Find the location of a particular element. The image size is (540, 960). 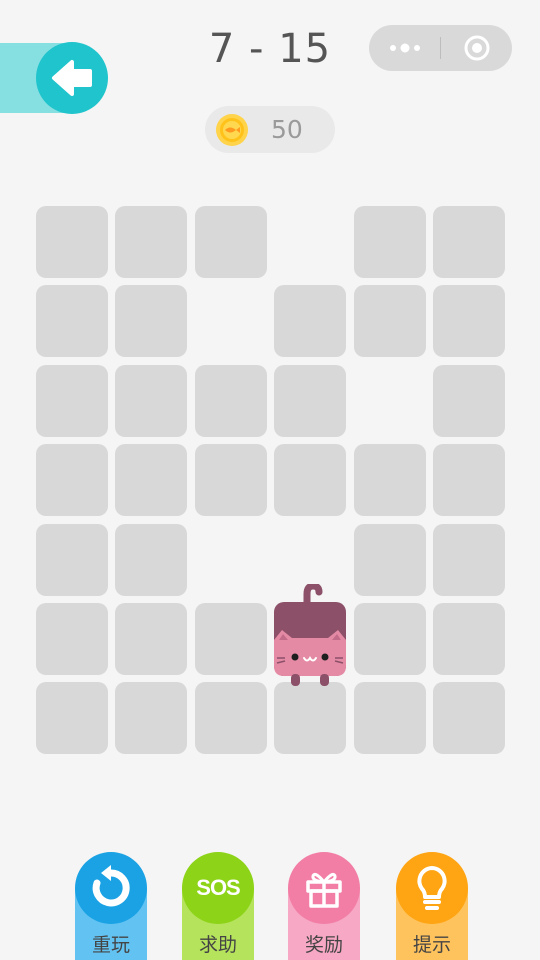

sos-button: SOS 求助 is located at coordinates (218, 906).